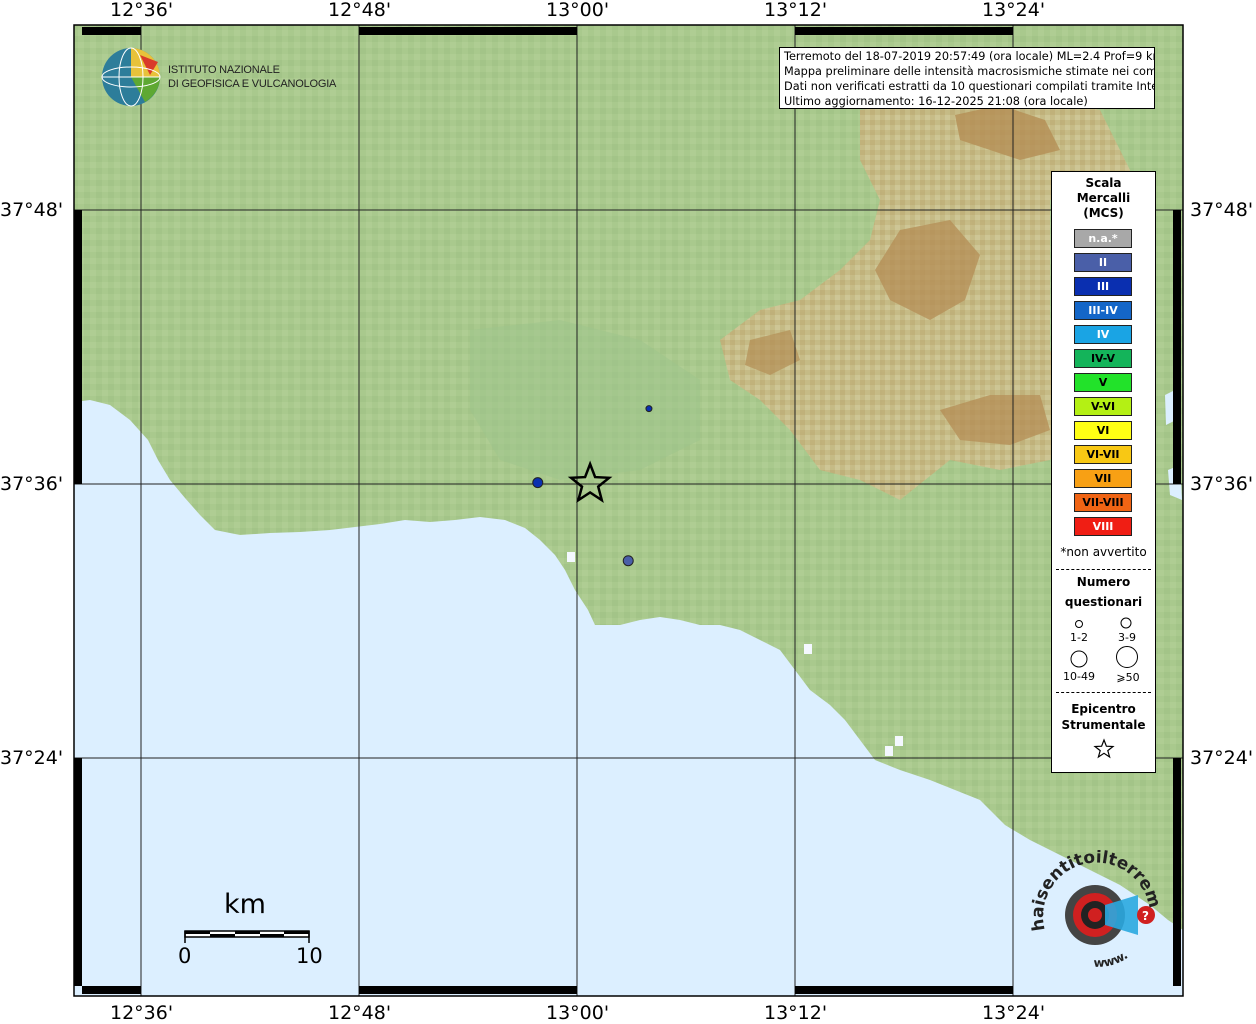  I want to click on legend-title: Scala Mercalli (MCS), so click(1103, 198).